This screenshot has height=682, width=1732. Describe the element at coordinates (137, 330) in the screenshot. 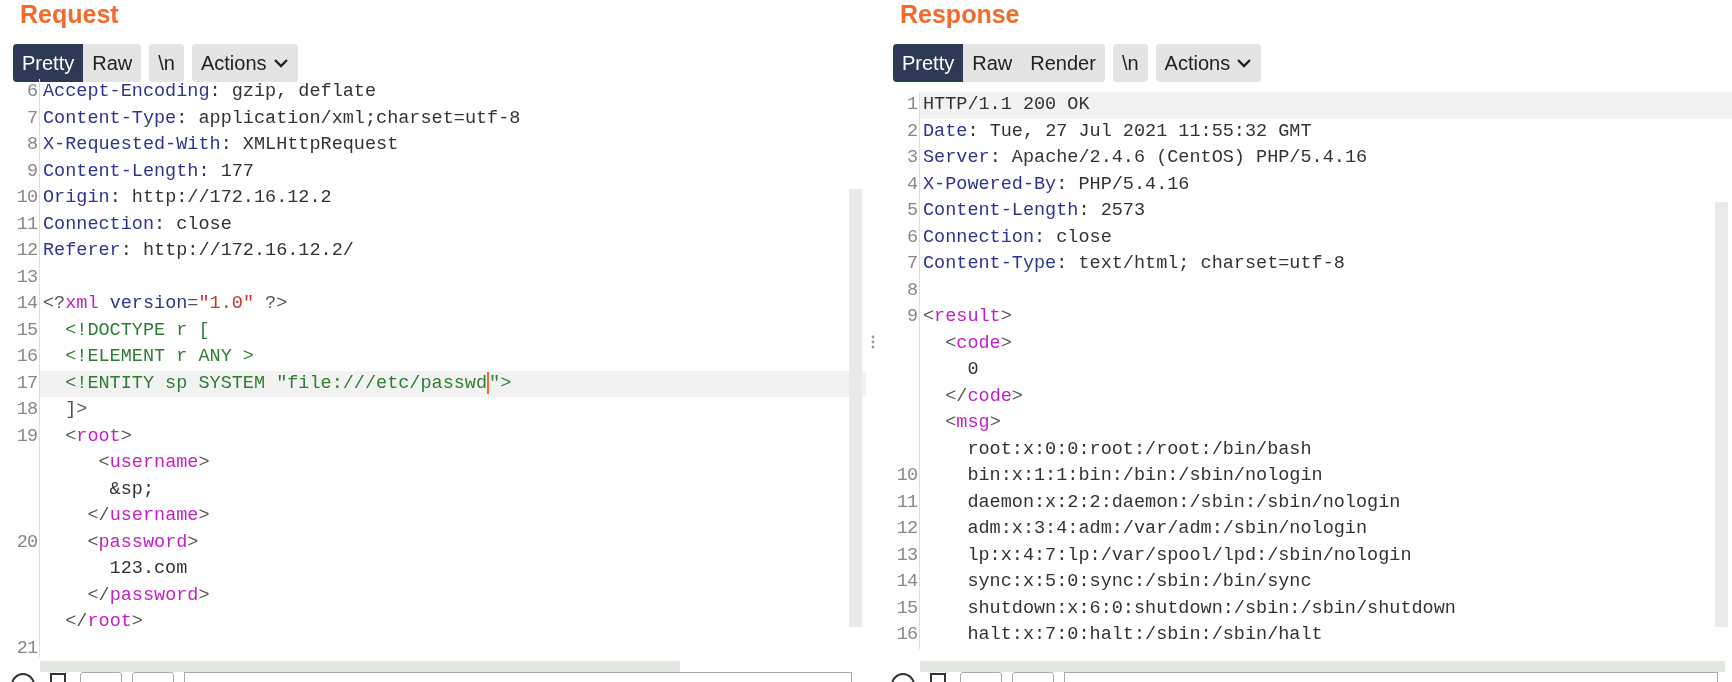

I see `code-line: <!DOCTYPE r [` at that location.